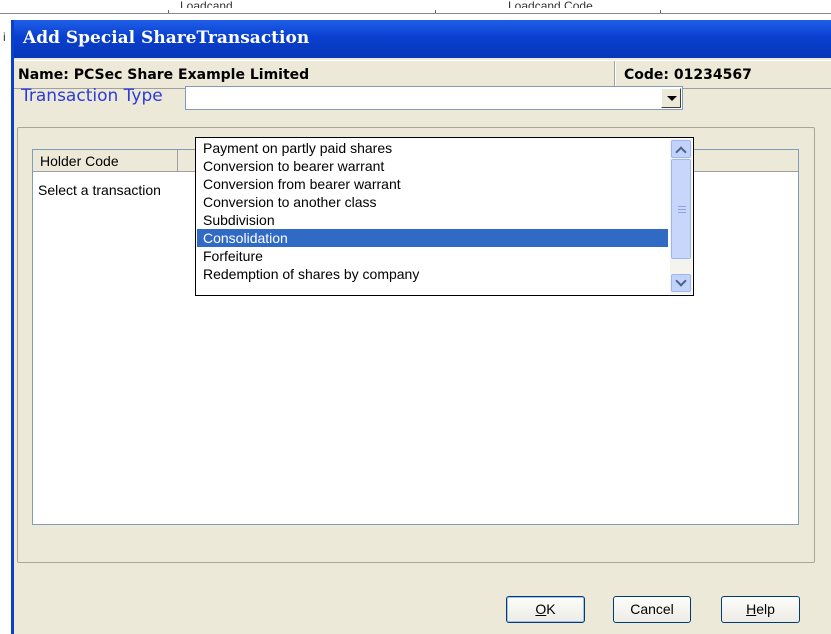 The image size is (831, 634). I want to click on background-text-fragment: Loadcand, so click(206, 4).